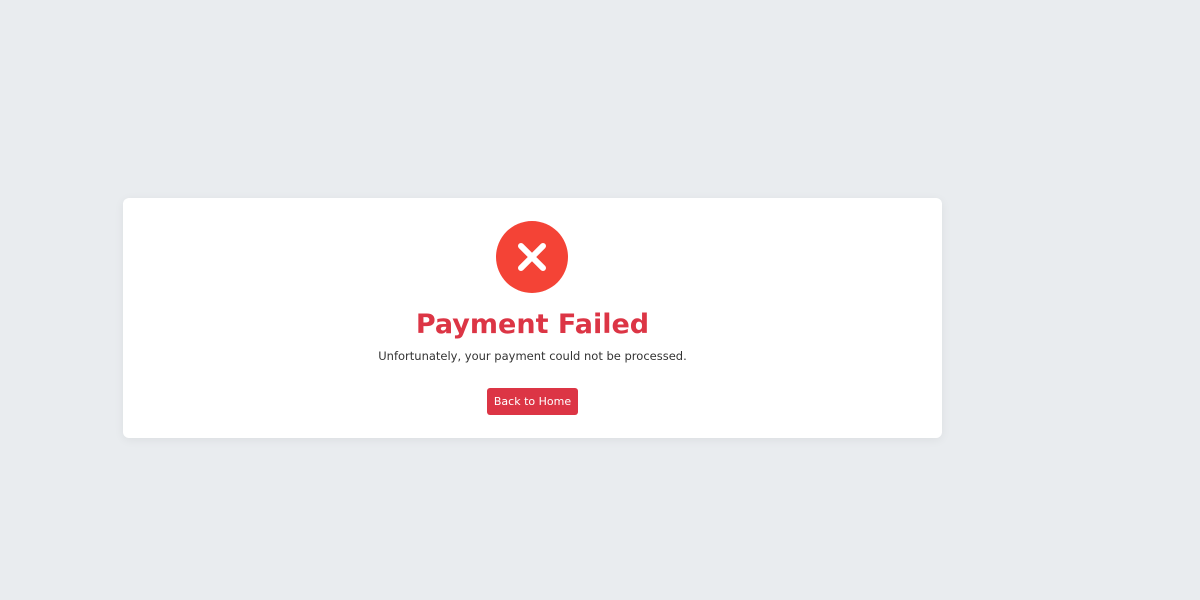 This screenshot has width=1200, height=600. Describe the element at coordinates (532, 324) in the screenshot. I see `page-title: Payment Failed` at that location.